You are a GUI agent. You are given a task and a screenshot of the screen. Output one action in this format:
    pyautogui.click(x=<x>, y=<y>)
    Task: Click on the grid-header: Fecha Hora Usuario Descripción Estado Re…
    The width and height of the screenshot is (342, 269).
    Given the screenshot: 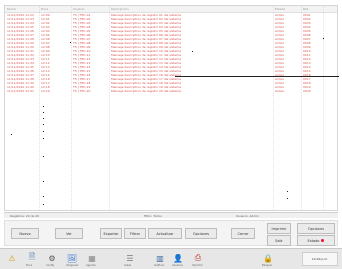 What is the action you would take?
    pyautogui.click(x=171, y=9)
    